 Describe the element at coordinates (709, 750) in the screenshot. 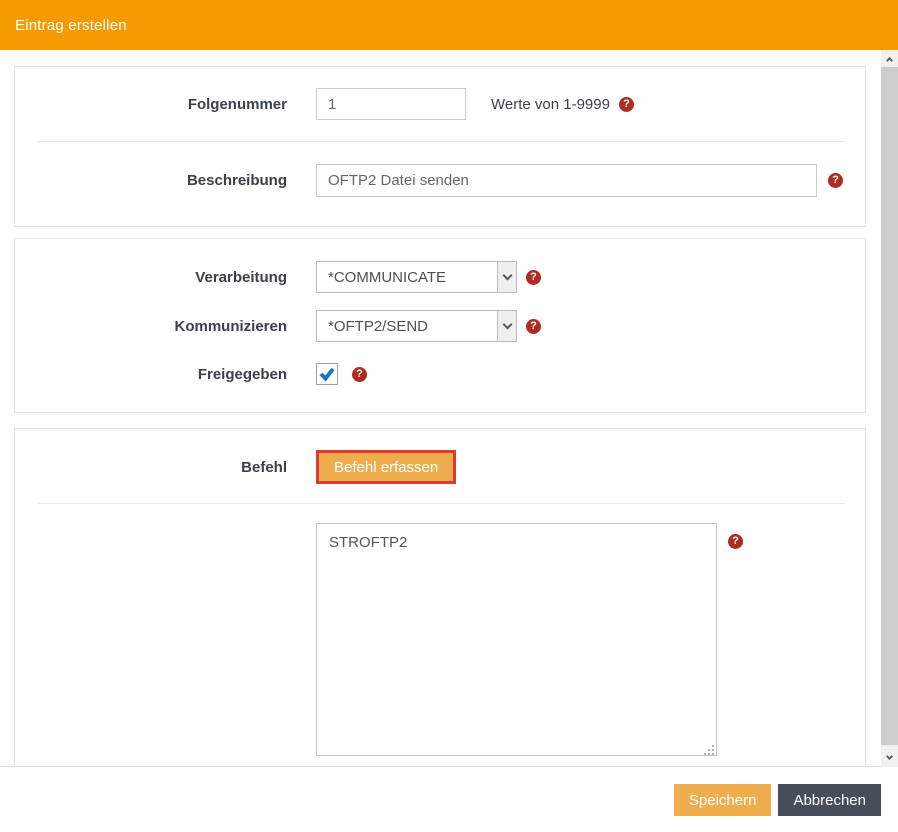

I see `resize-grip-icon` at that location.